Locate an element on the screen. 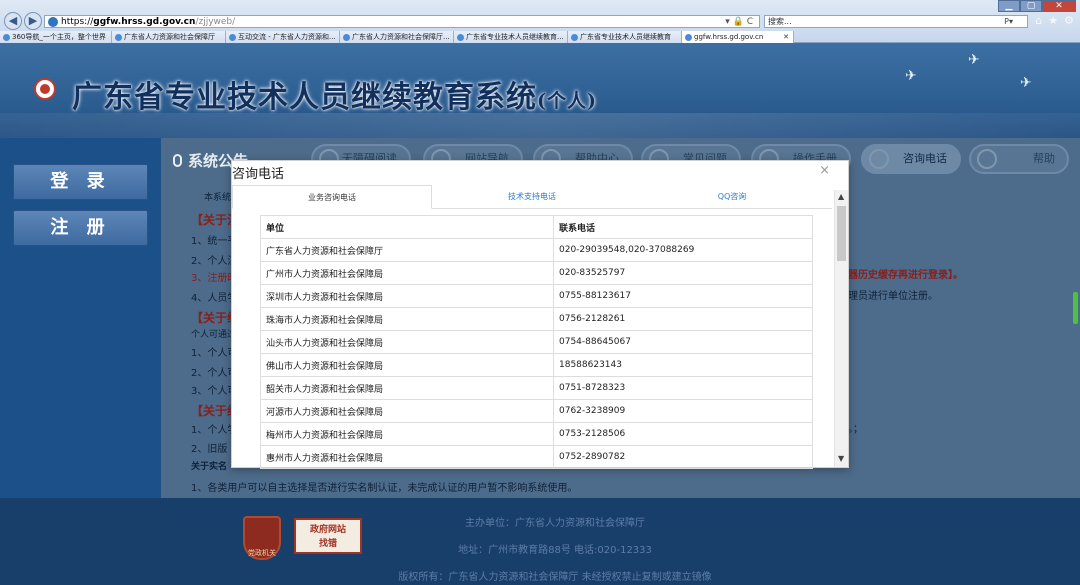 The width and height of the screenshot is (1080, 585). browser-tab-label: 广东省人力资源和社会保障厅 is located at coordinates (169, 37).